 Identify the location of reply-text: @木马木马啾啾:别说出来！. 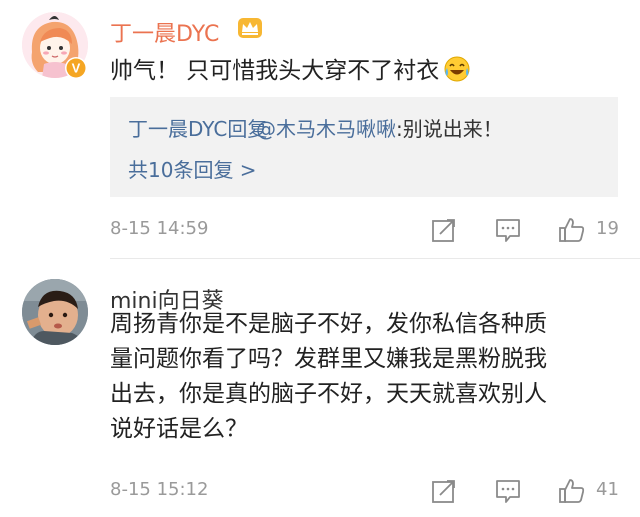
(379, 127).